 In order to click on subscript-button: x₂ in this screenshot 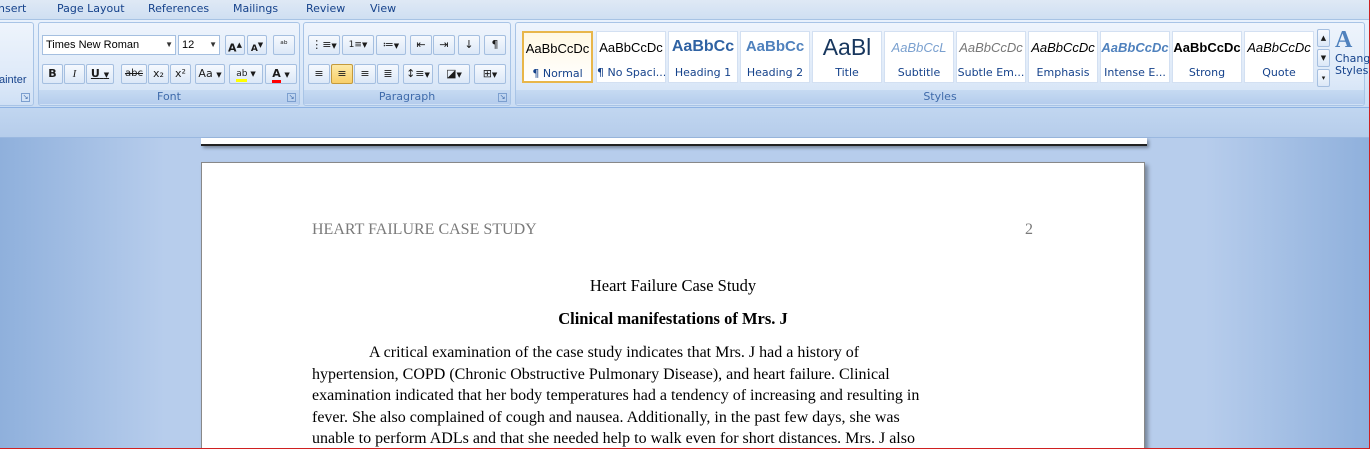, I will do `click(158, 74)`.